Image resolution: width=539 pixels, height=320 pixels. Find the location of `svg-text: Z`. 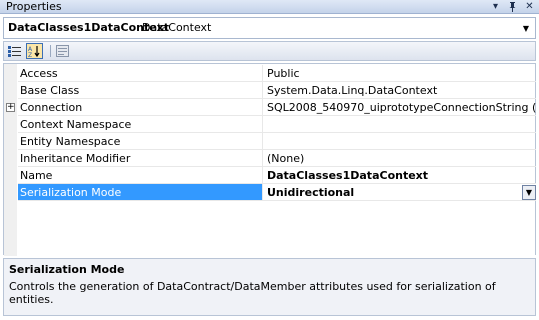

svg-text: Z is located at coordinates (30, 55).